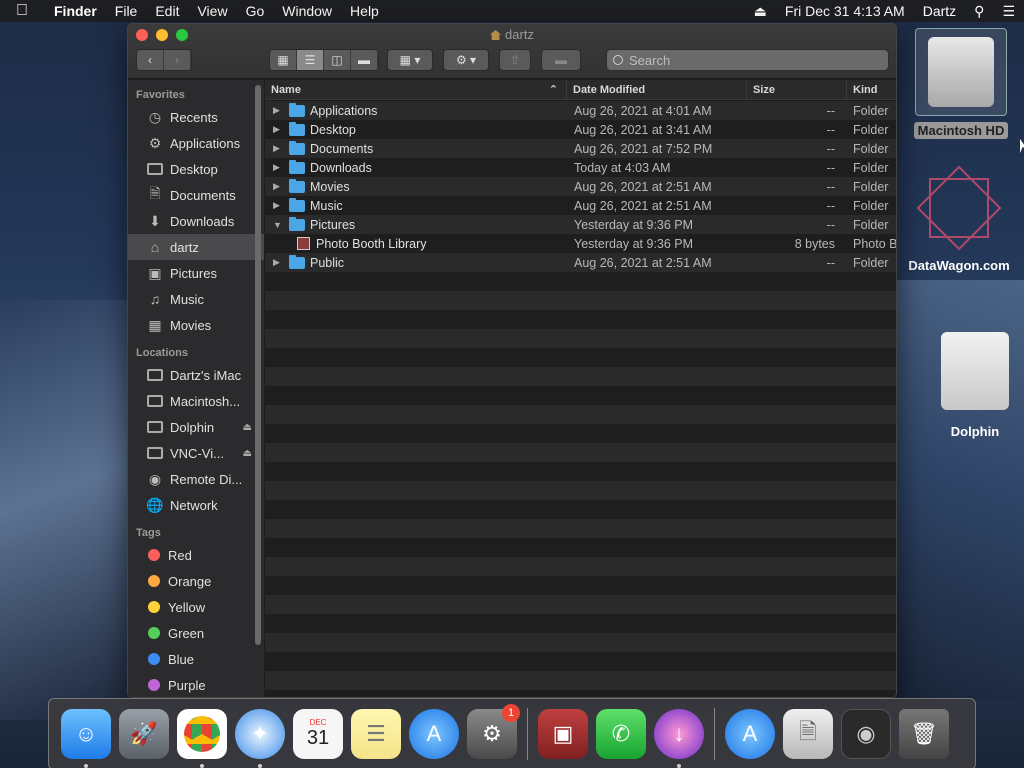 The height and width of the screenshot is (768, 1024). I want to click on sidebar-tag-purple: Purple, so click(196, 684).